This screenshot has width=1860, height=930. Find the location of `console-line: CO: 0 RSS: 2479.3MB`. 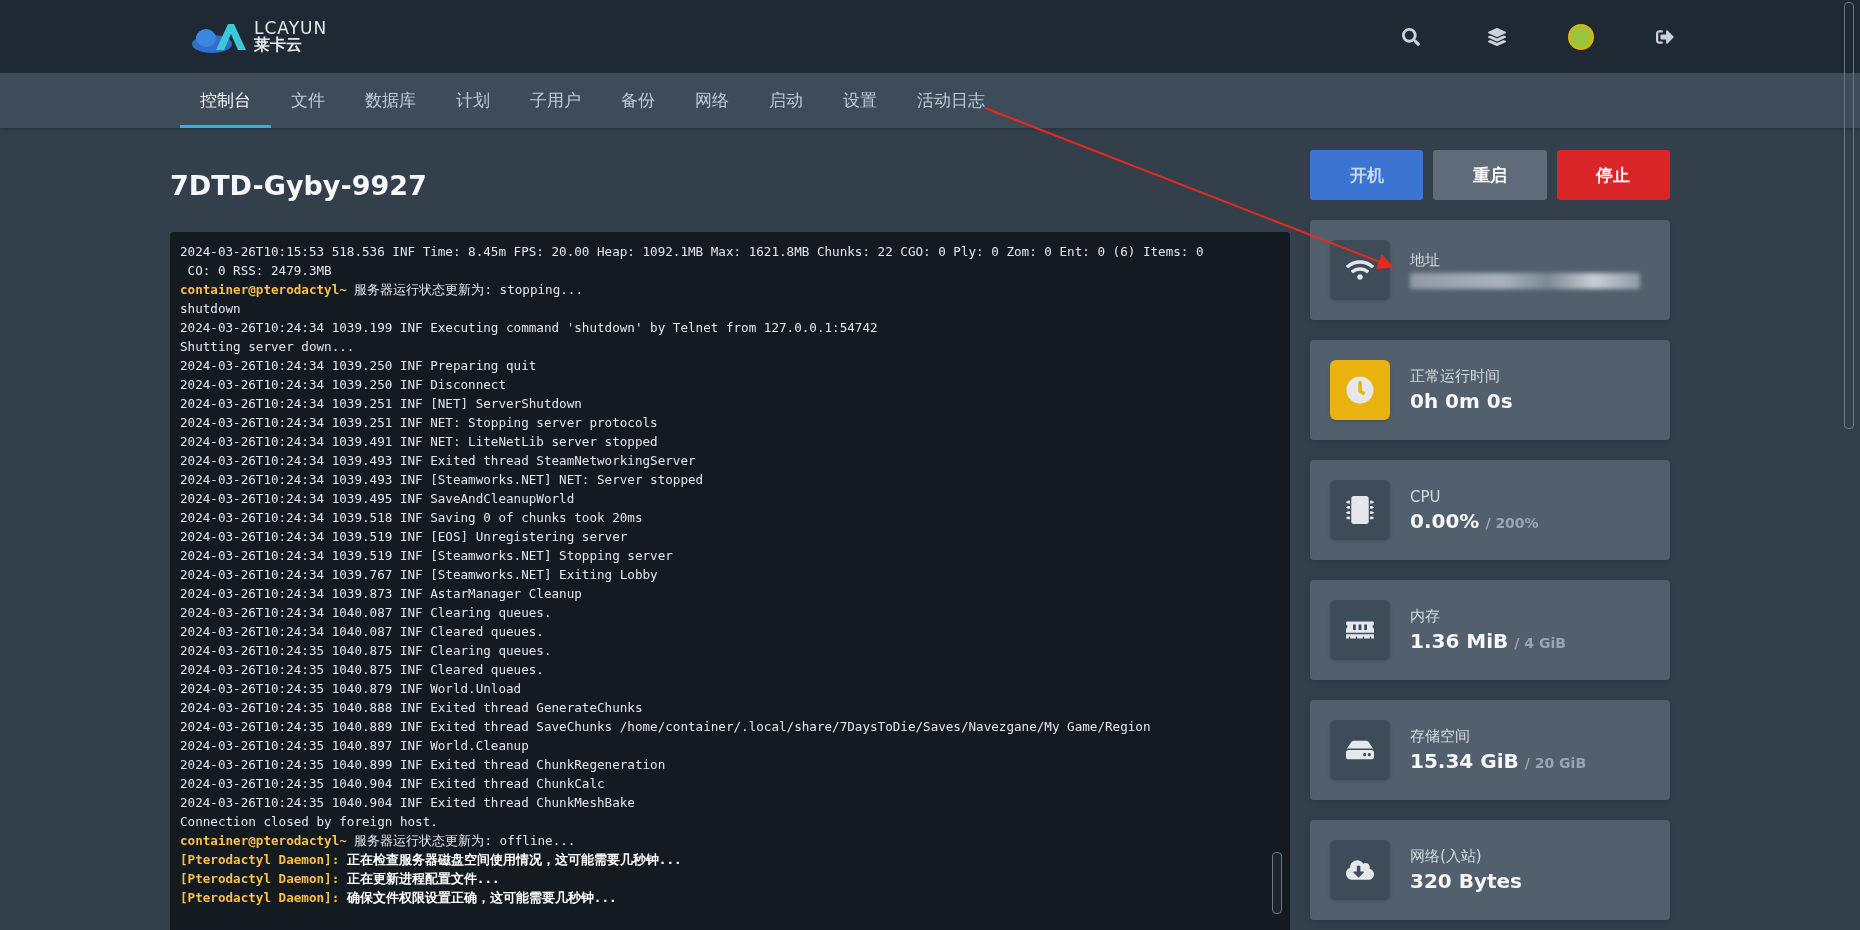

console-line: CO: 0 RSS: 2479.3MB is located at coordinates (259, 271).